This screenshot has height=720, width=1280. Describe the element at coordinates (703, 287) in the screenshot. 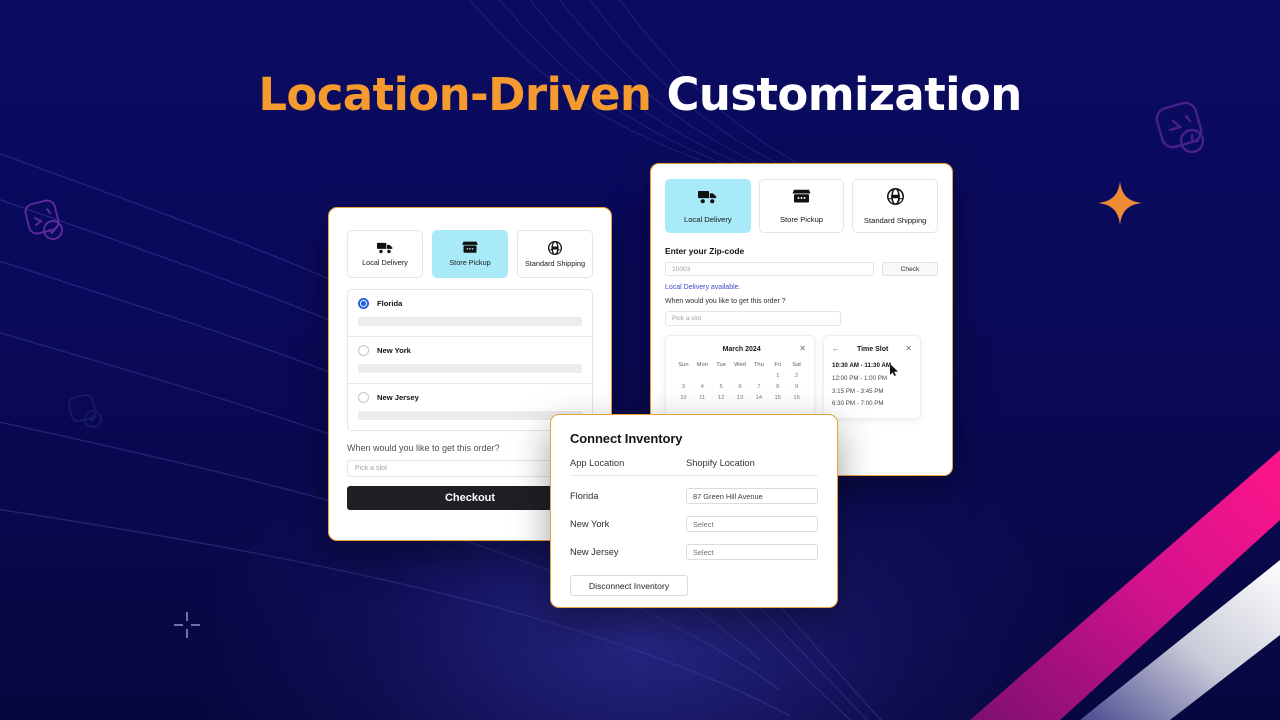

I see `delivery-availability-message: Local Delivery available.` at that location.